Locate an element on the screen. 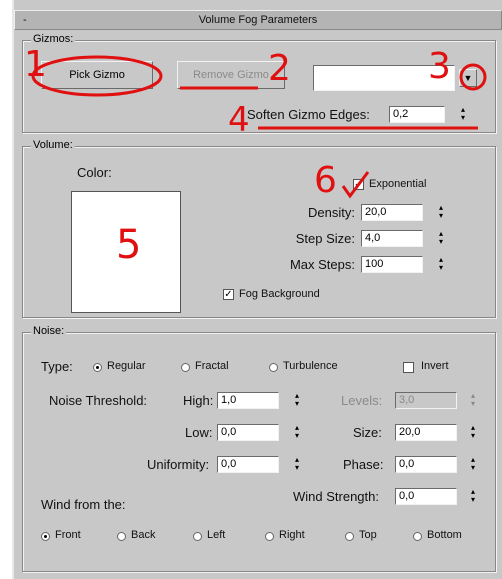 This screenshot has height=579, width=502. wind-front-label: Front is located at coordinates (68, 535).